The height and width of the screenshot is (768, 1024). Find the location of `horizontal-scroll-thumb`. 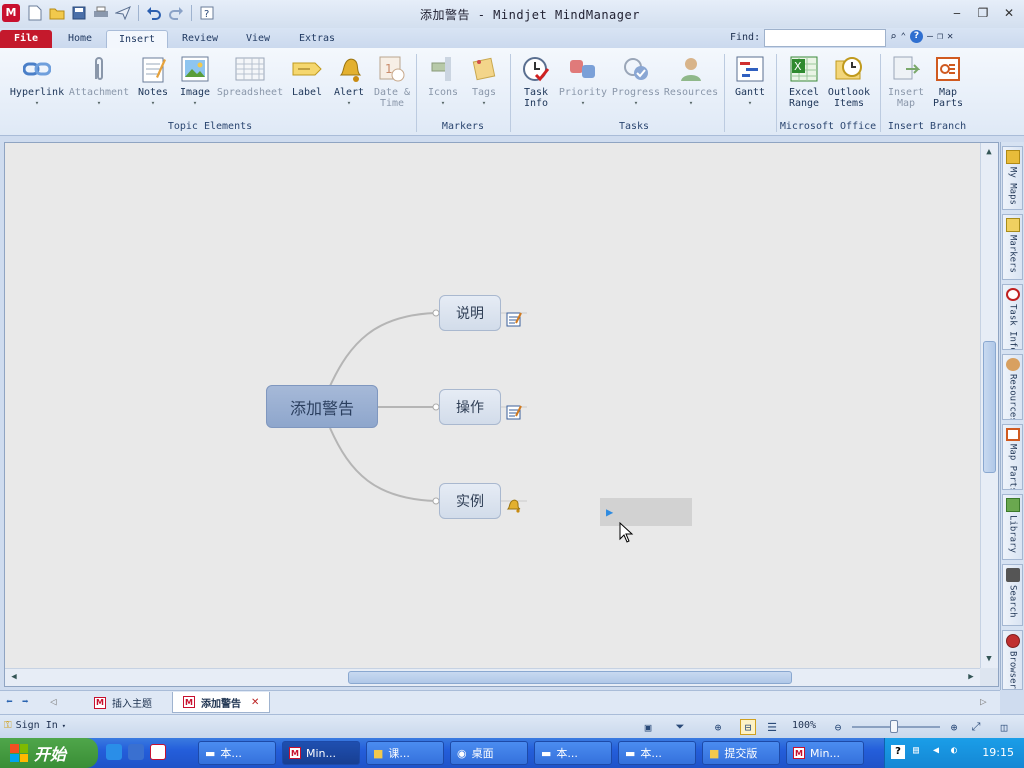

horizontal-scroll-thumb is located at coordinates (570, 677).